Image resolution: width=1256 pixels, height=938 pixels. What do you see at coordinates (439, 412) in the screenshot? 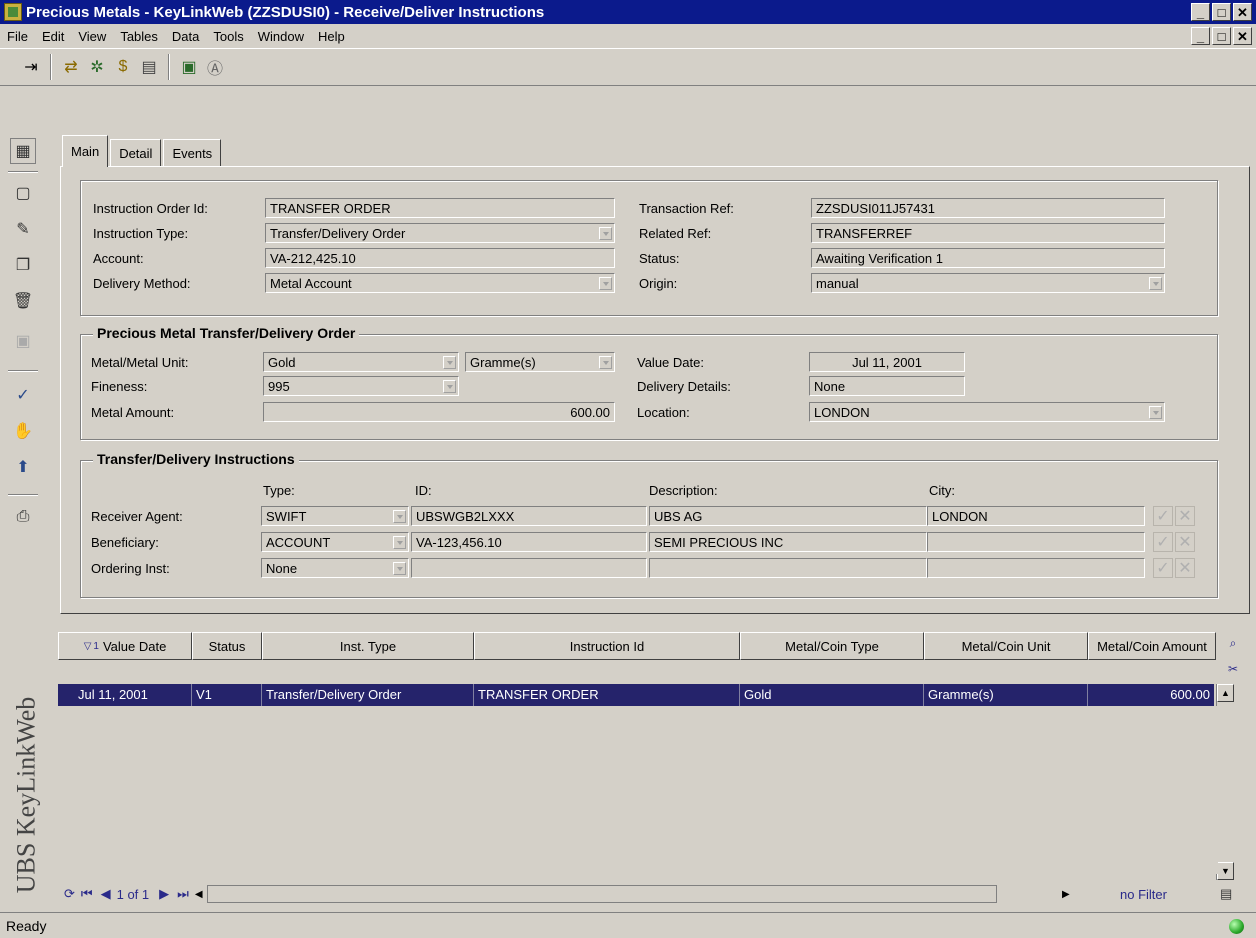
I see `metal-amount-field: 600.00` at bounding box center [439, 412].